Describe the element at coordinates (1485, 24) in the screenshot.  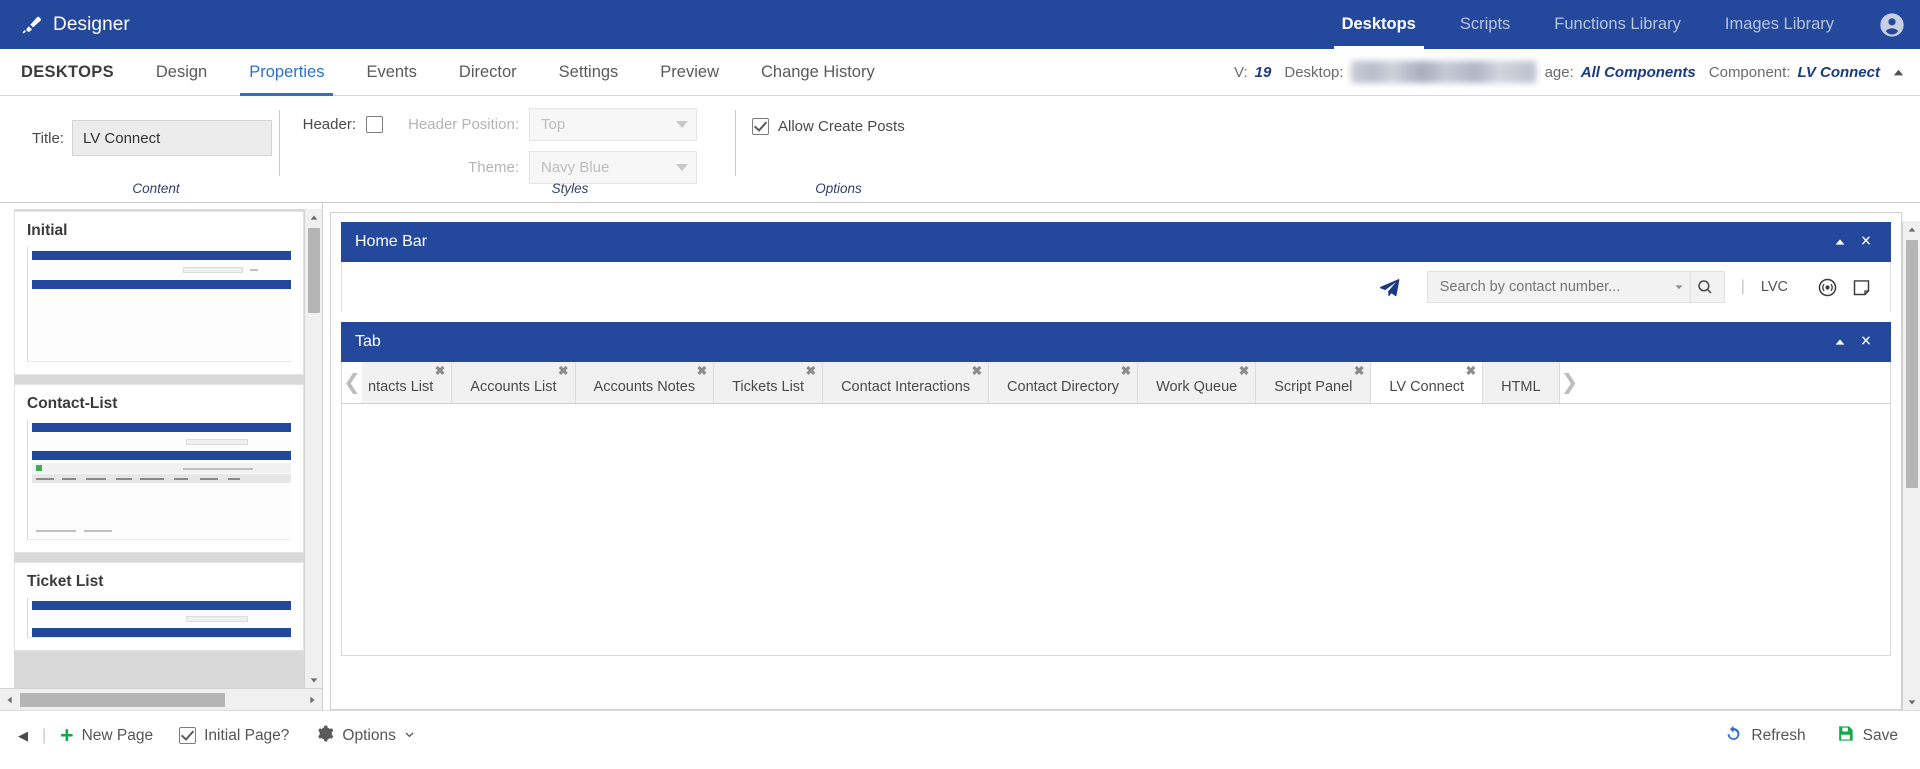
I see `topnav-item-scripts: Scripts` at that location.